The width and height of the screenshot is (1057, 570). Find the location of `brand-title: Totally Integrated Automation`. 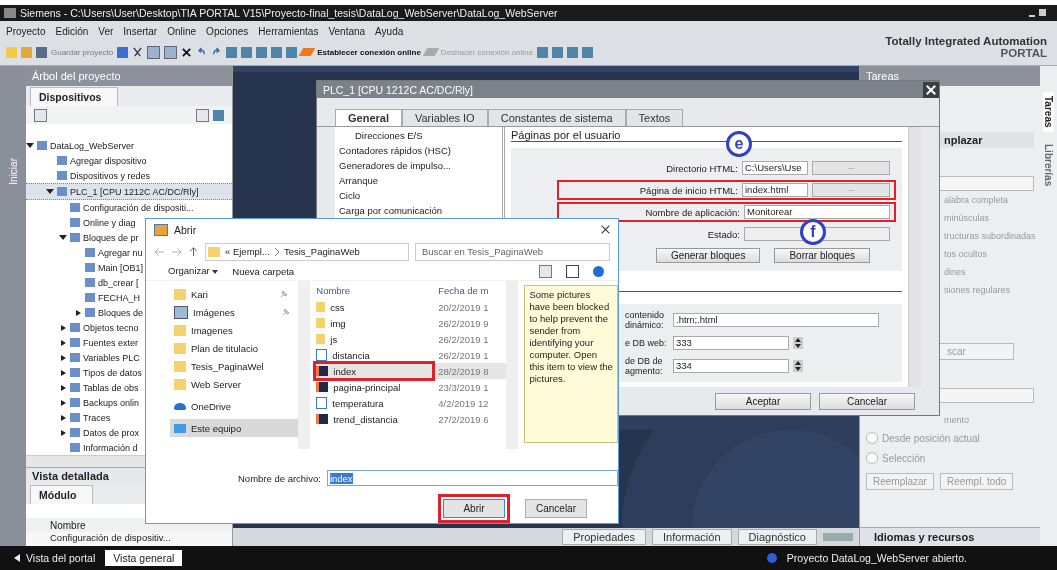

brand-title: Totally Integrated Automation is located at coordinates (966, 41).